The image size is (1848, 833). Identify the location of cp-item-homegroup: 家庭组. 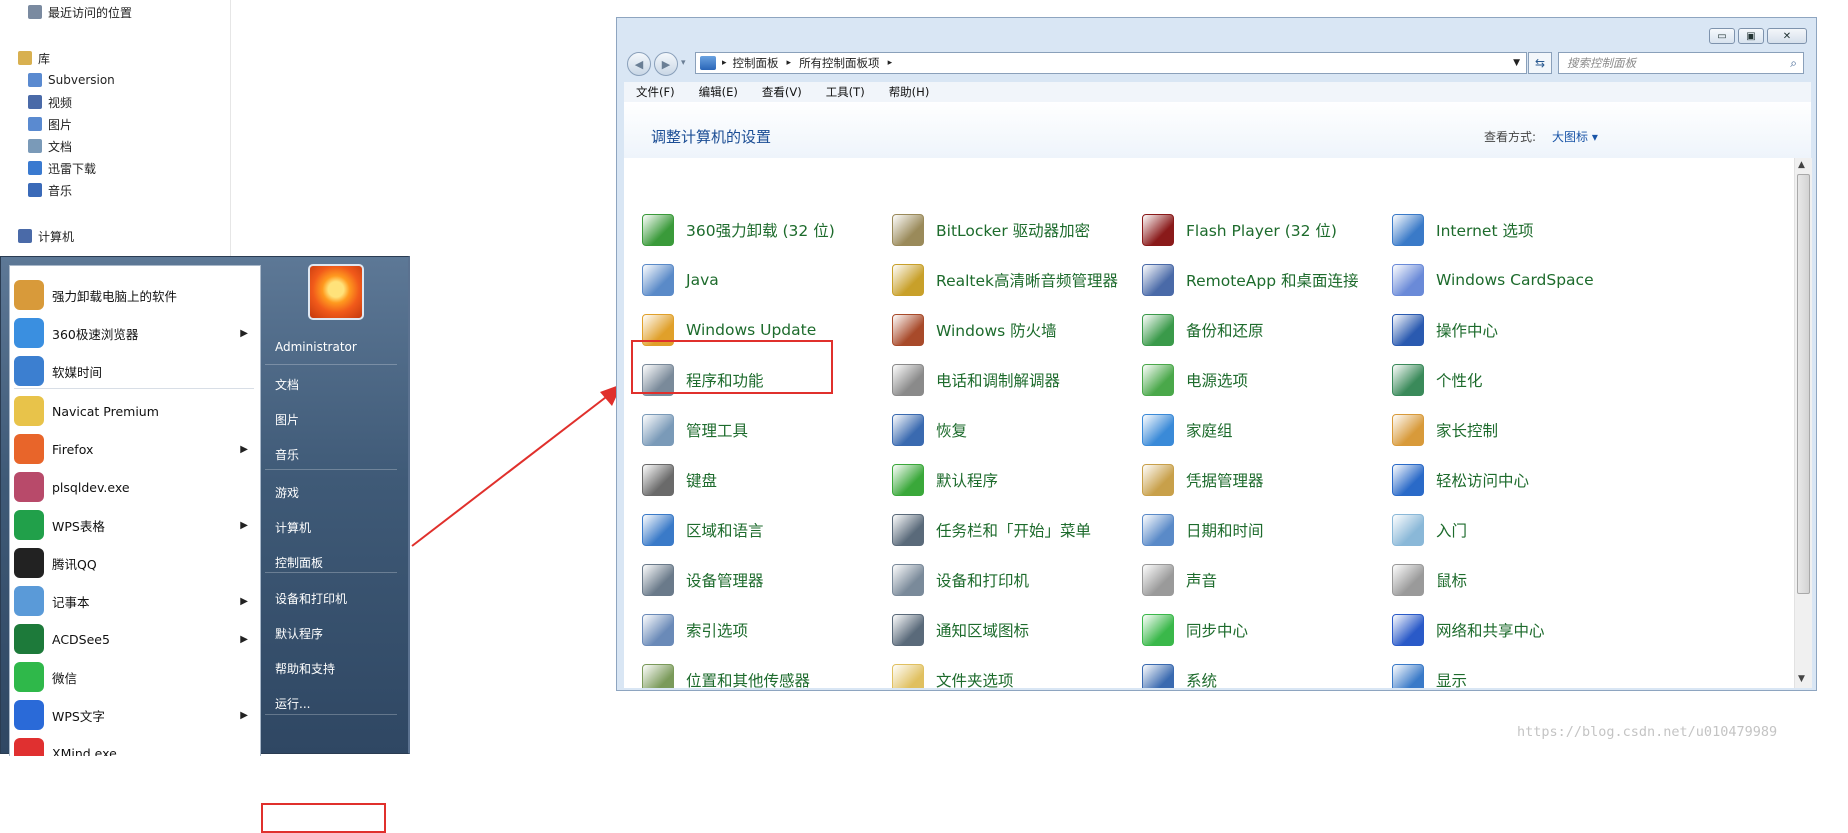
(1267, 430).